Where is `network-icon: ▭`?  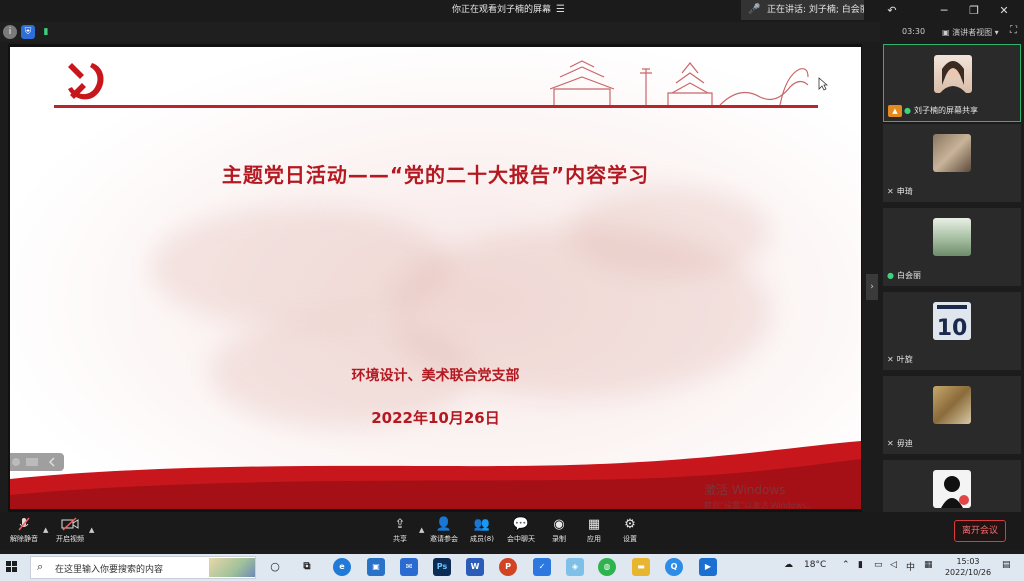
network-icon: ▭ is located at coordinates (878, 565).